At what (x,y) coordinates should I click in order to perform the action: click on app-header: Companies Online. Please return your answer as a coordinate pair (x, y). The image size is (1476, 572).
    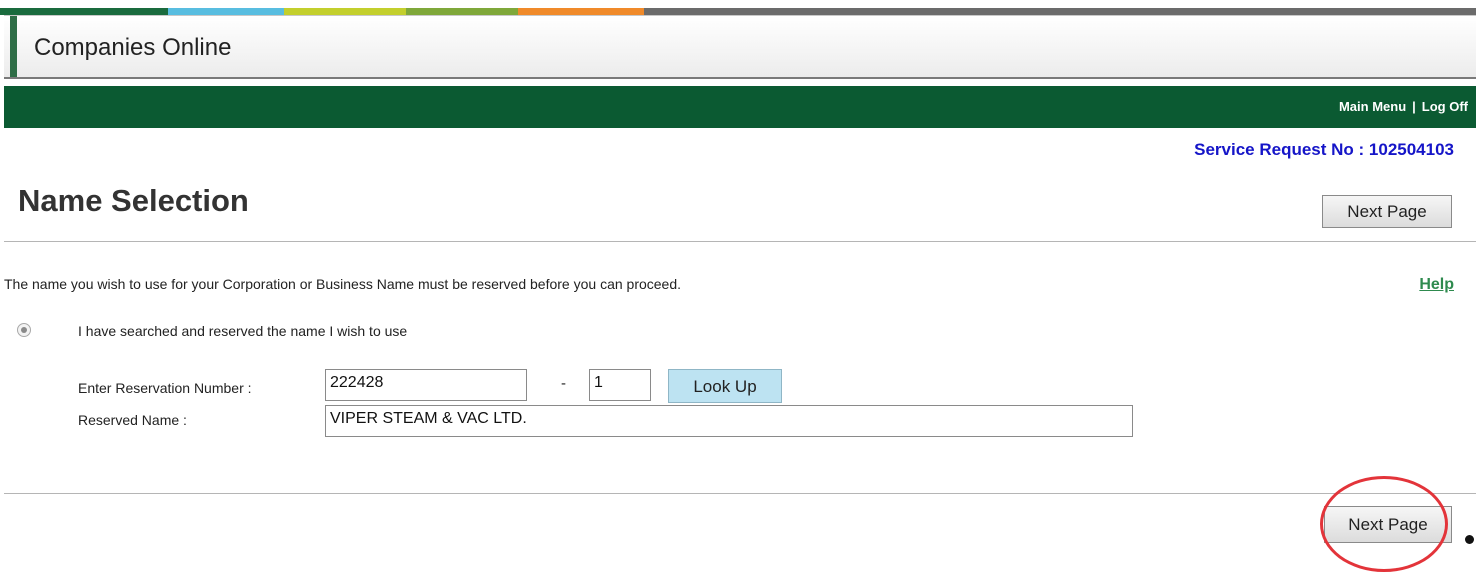
    Looking at the image, I should click on (740, 47).